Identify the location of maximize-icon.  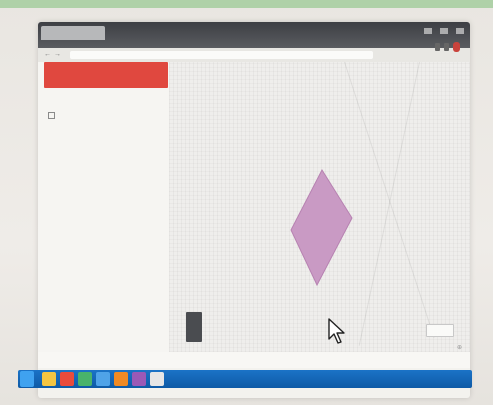
(444, 31).